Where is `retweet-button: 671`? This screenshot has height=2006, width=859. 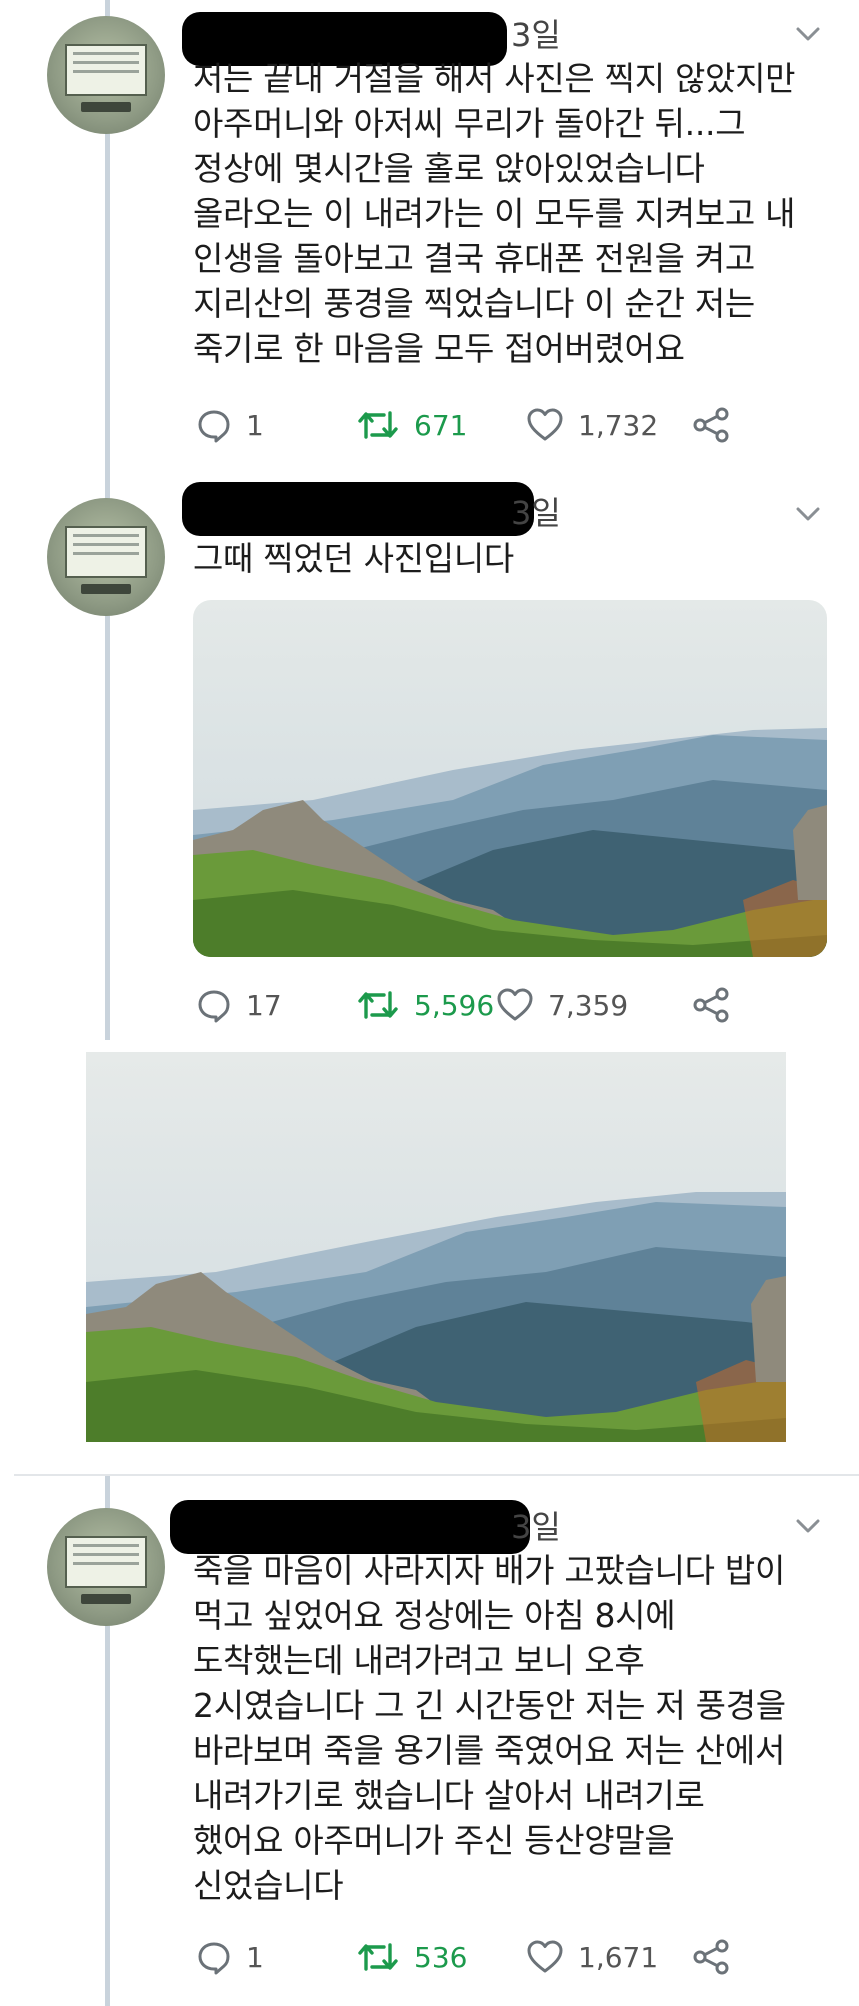 retweet-button: 671 is located at coordinates (411, 425).